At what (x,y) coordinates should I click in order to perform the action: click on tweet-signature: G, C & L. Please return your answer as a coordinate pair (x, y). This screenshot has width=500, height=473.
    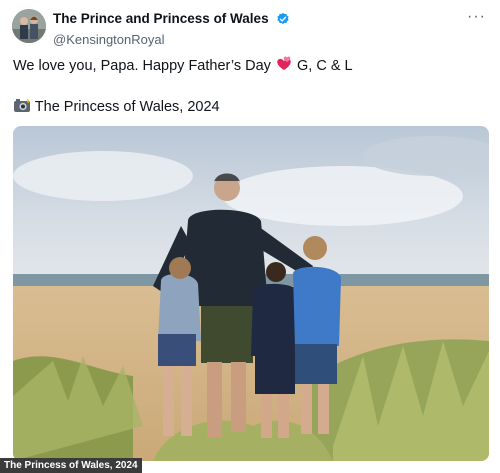
    Looking at the image, I should click on (324, 66).